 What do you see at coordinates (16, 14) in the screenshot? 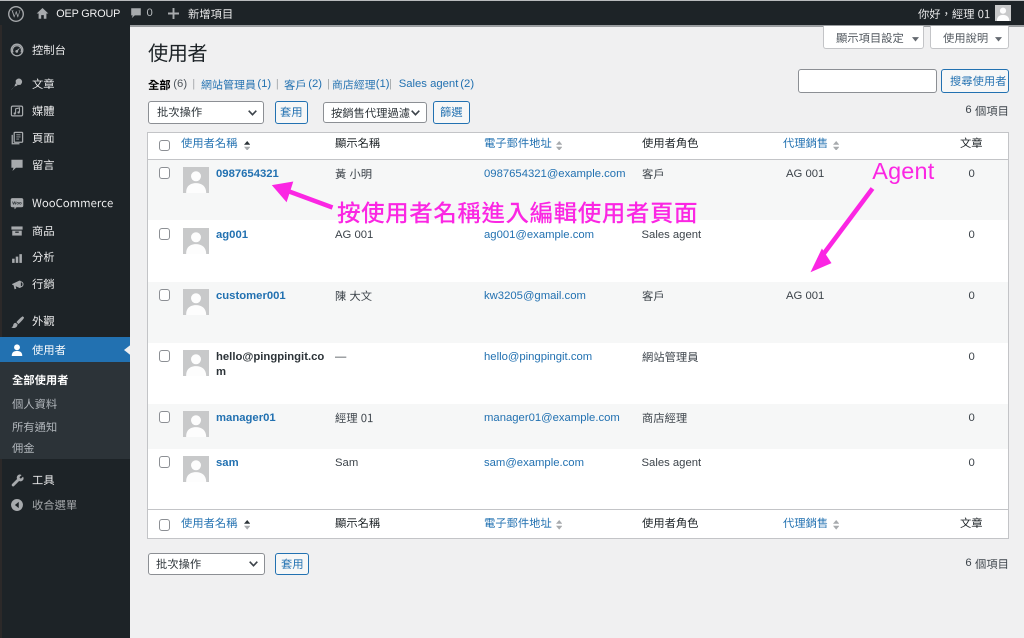
I see `svg-text: W` at bounding box center [16, 14].